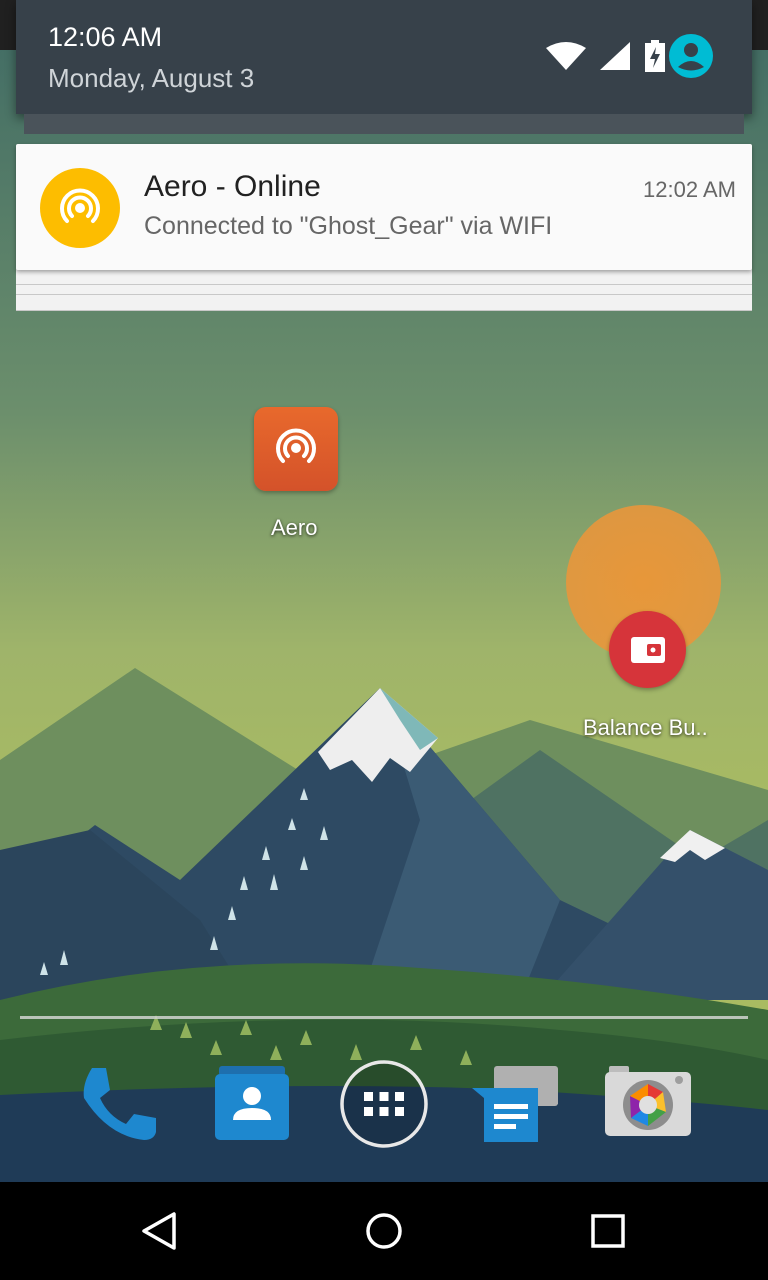 Image resolution: width=768 pixels, height=1280 pixels. I want to click on battery-charging-icon, so click(655, 58).